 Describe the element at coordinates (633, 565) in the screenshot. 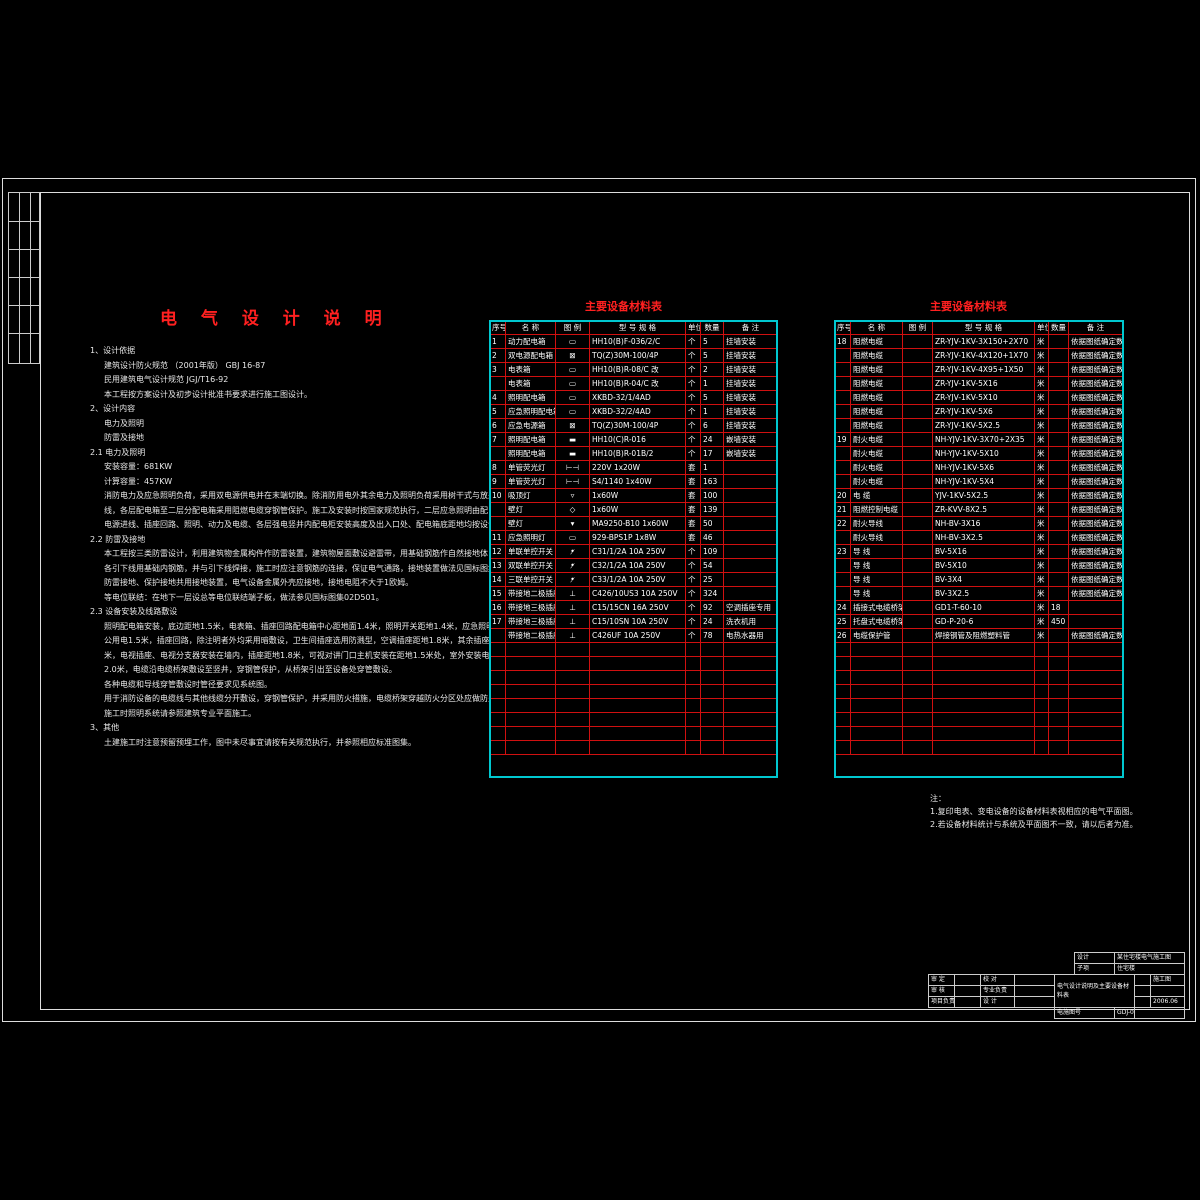

I see `table-row: 13 双联单控开关 •̷ C32/1/2A 10A 250V 个 54` at that location.